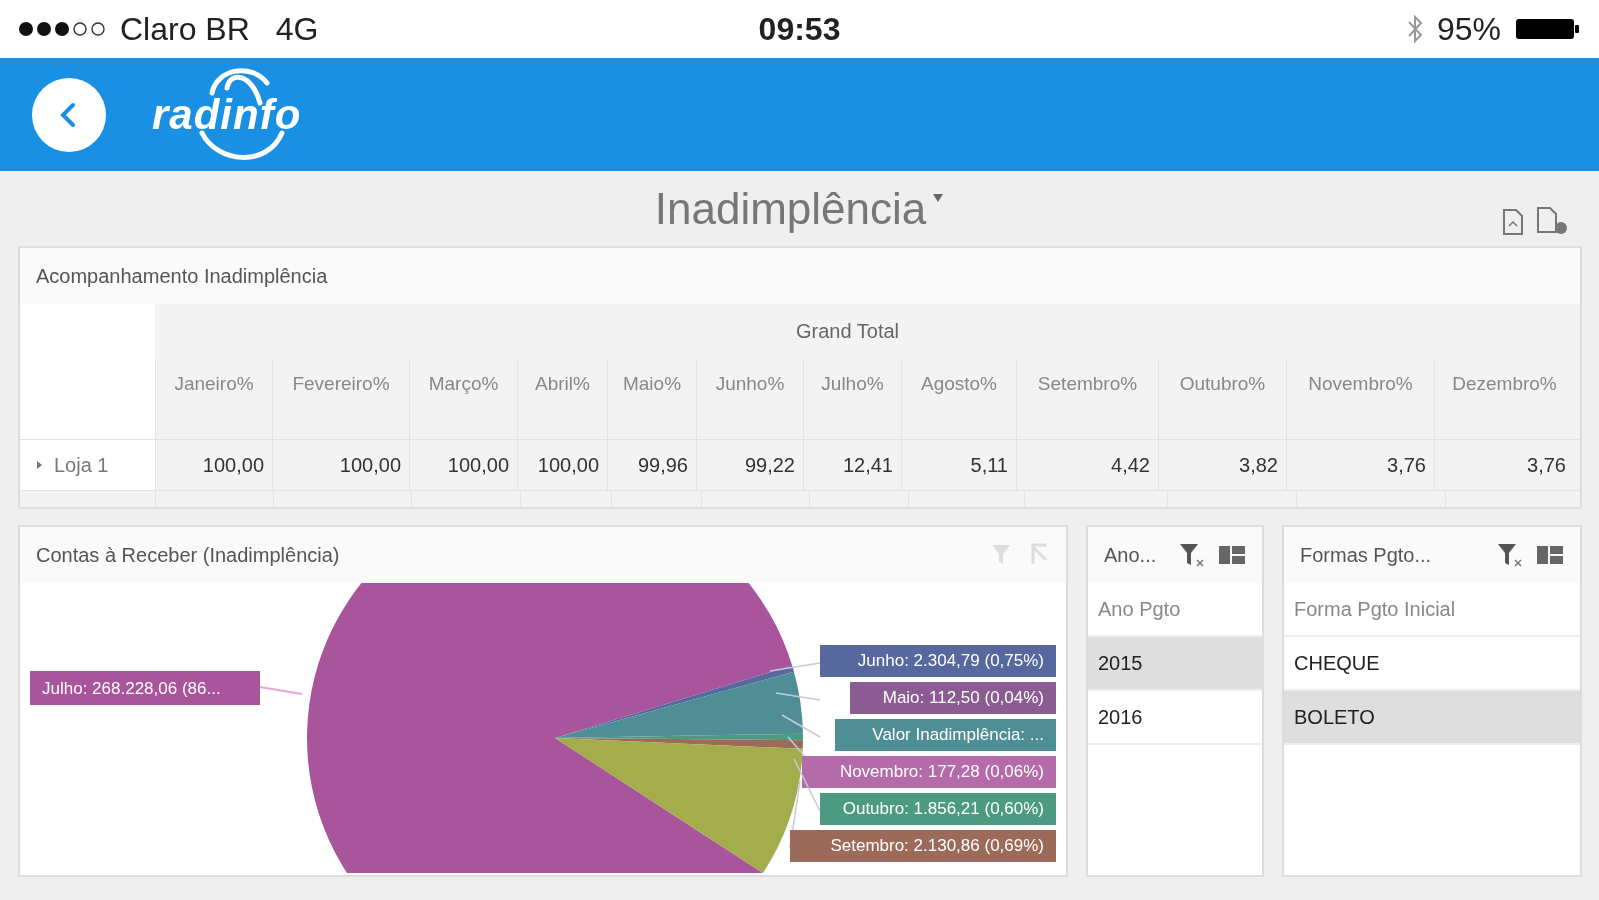 This screenshot has width=1599, height=900. Describe the element at coordinates (847, 331) in the screenshot. I see `column-group-header: Grand Total` at that location.